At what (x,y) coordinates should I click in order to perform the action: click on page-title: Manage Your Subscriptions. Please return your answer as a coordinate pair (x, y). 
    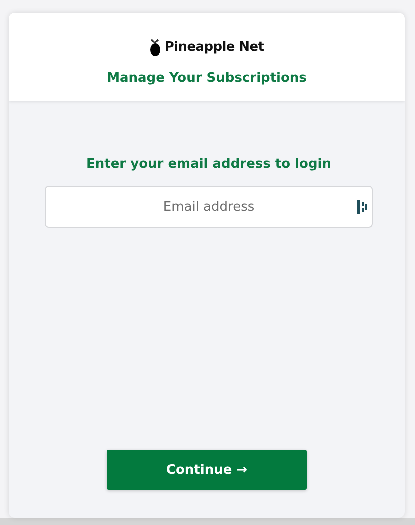
    Looking at the image, I should click on (207, 78).